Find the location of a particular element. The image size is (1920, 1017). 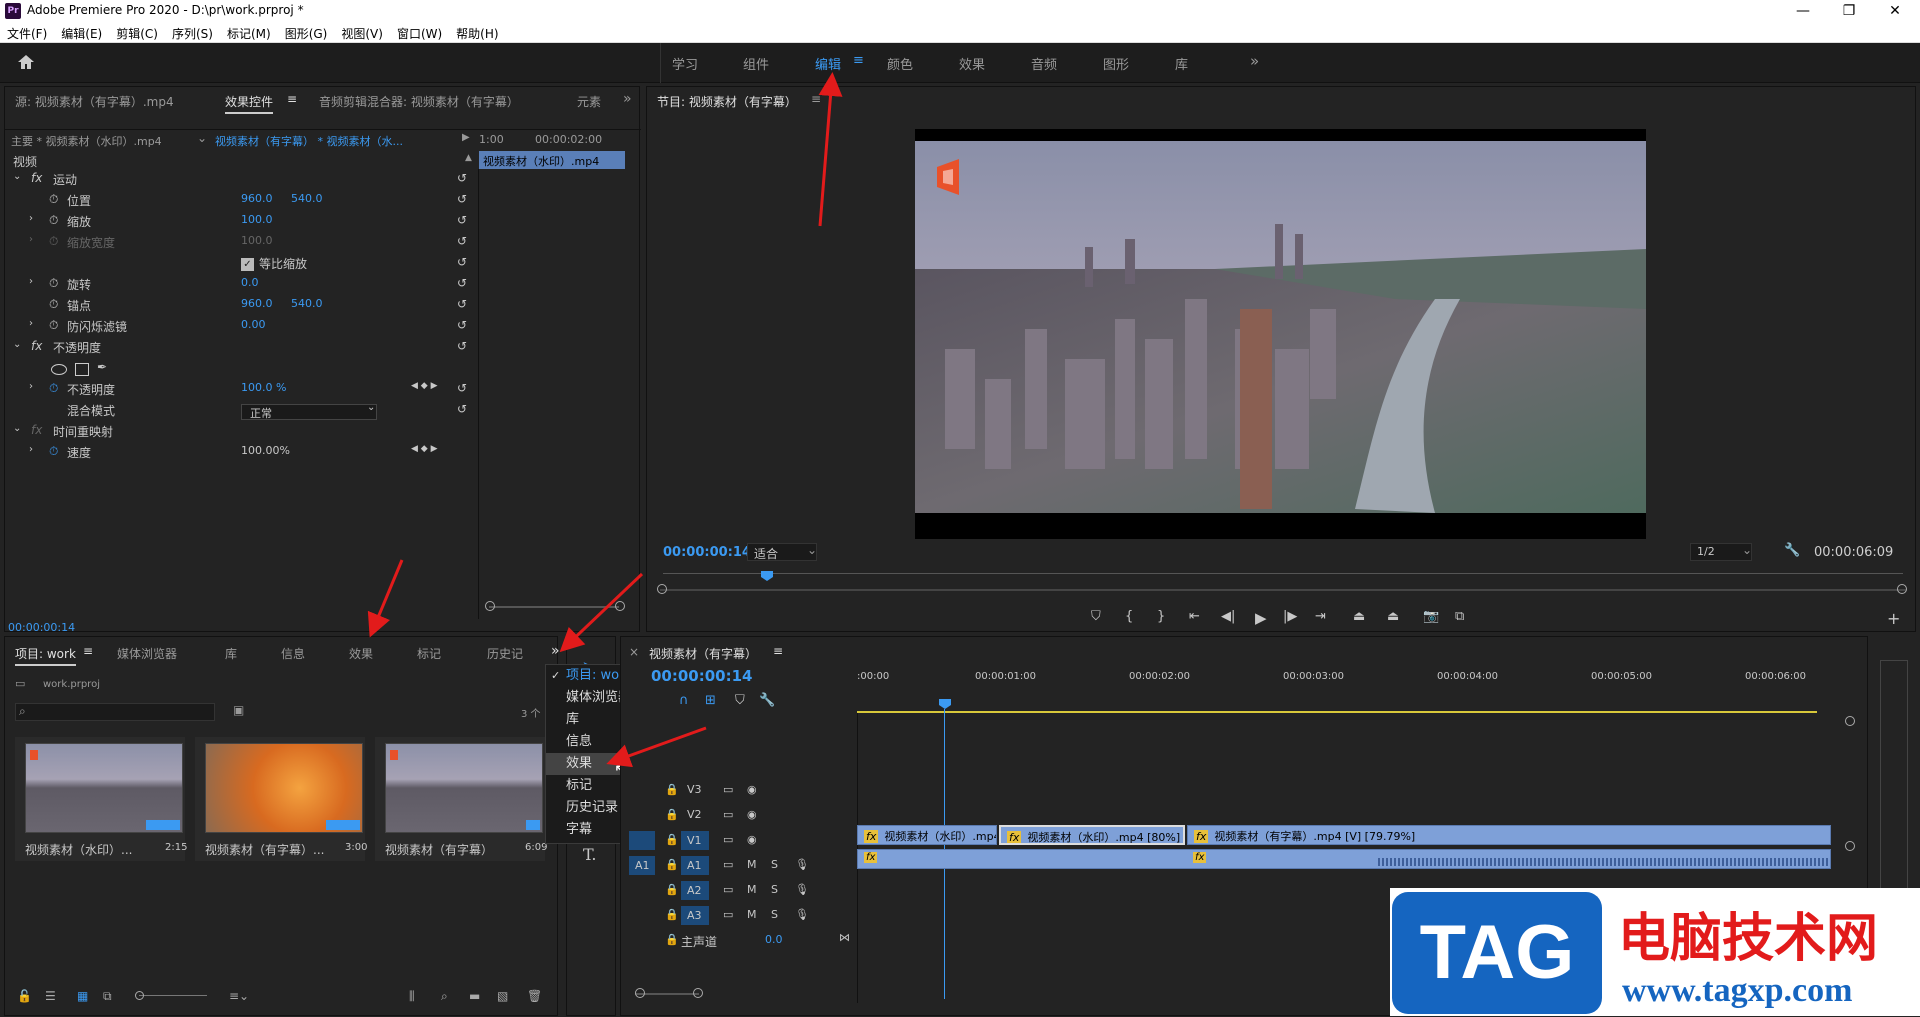

arrow-editing is located at coordinates (830, 149).